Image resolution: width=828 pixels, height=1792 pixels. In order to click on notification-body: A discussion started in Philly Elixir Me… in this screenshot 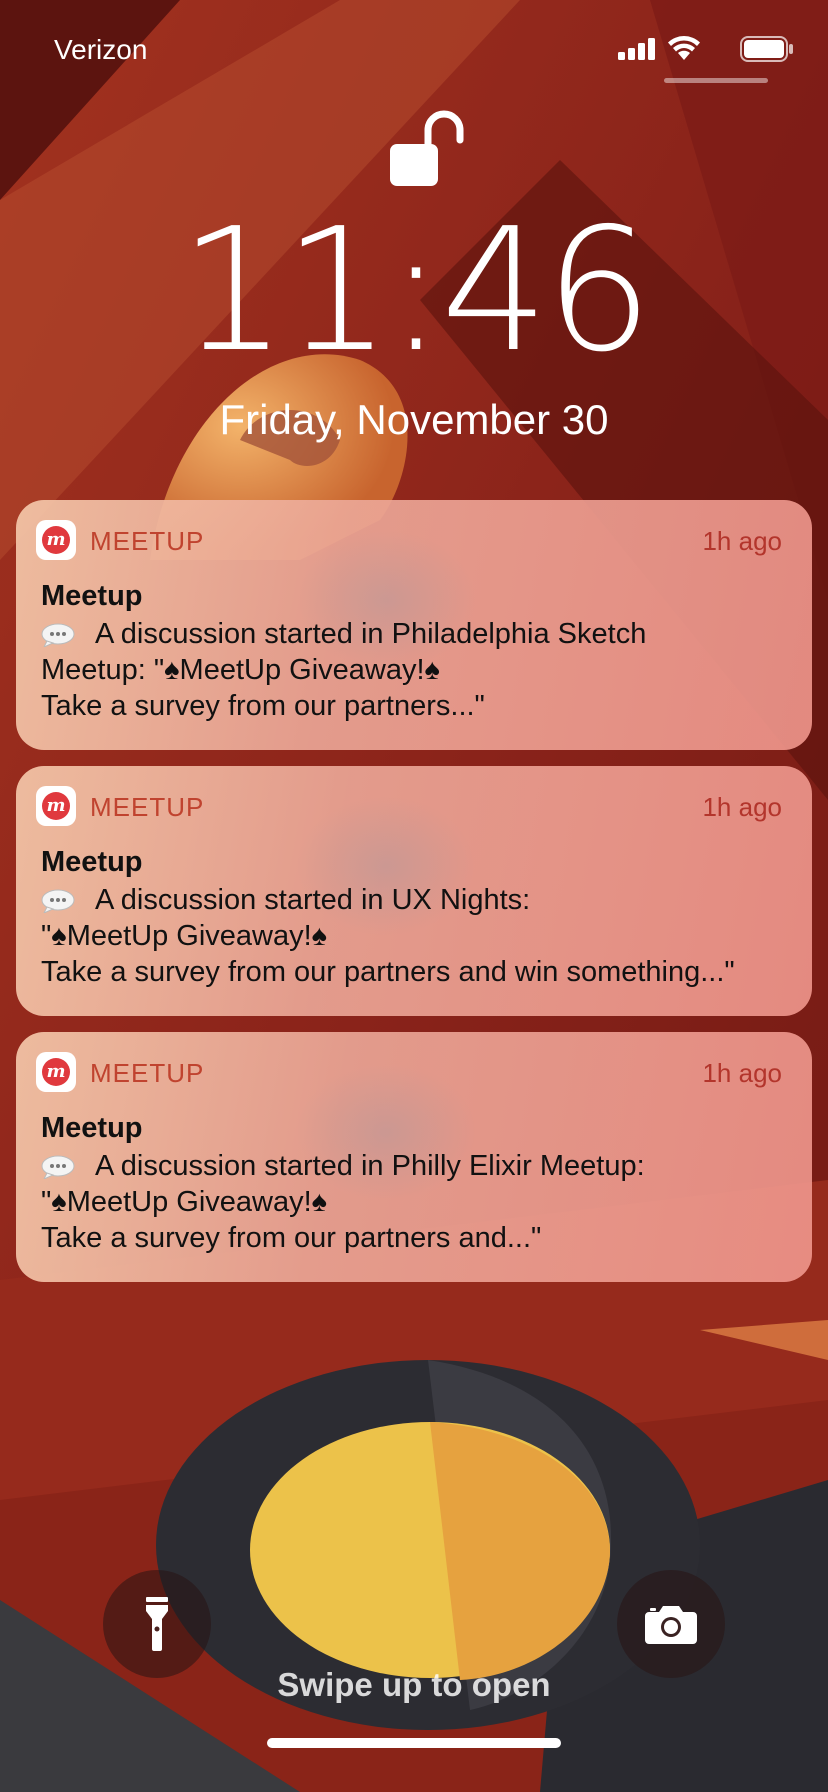, I will do `click(421, 1202)`.